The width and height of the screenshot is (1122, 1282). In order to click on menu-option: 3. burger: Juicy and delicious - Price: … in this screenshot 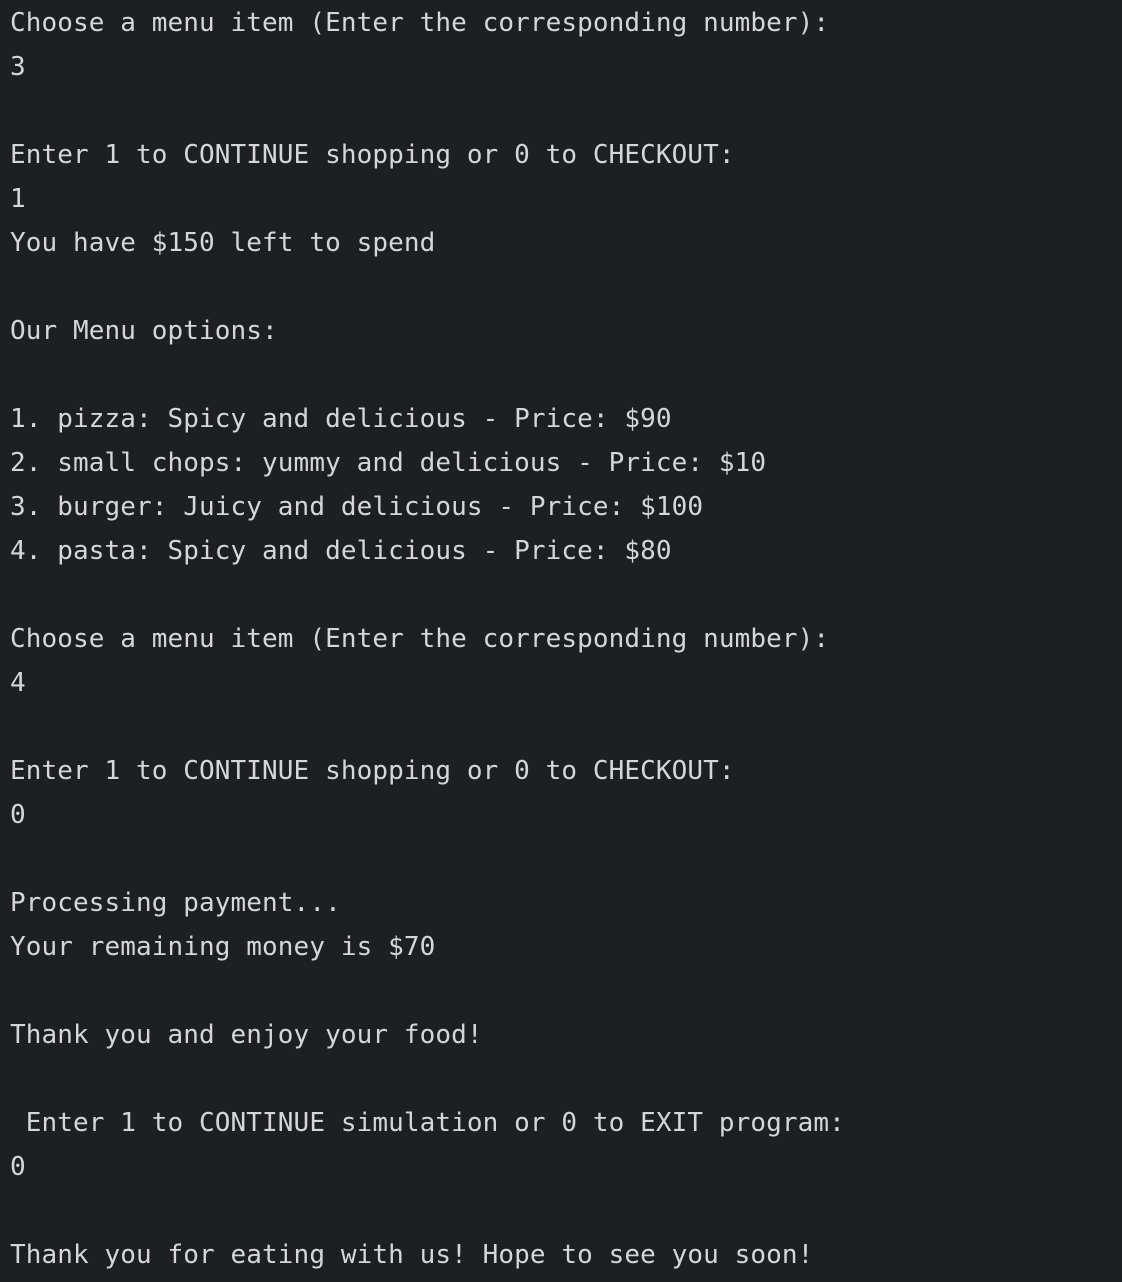, I will do `click(357, 507)`.